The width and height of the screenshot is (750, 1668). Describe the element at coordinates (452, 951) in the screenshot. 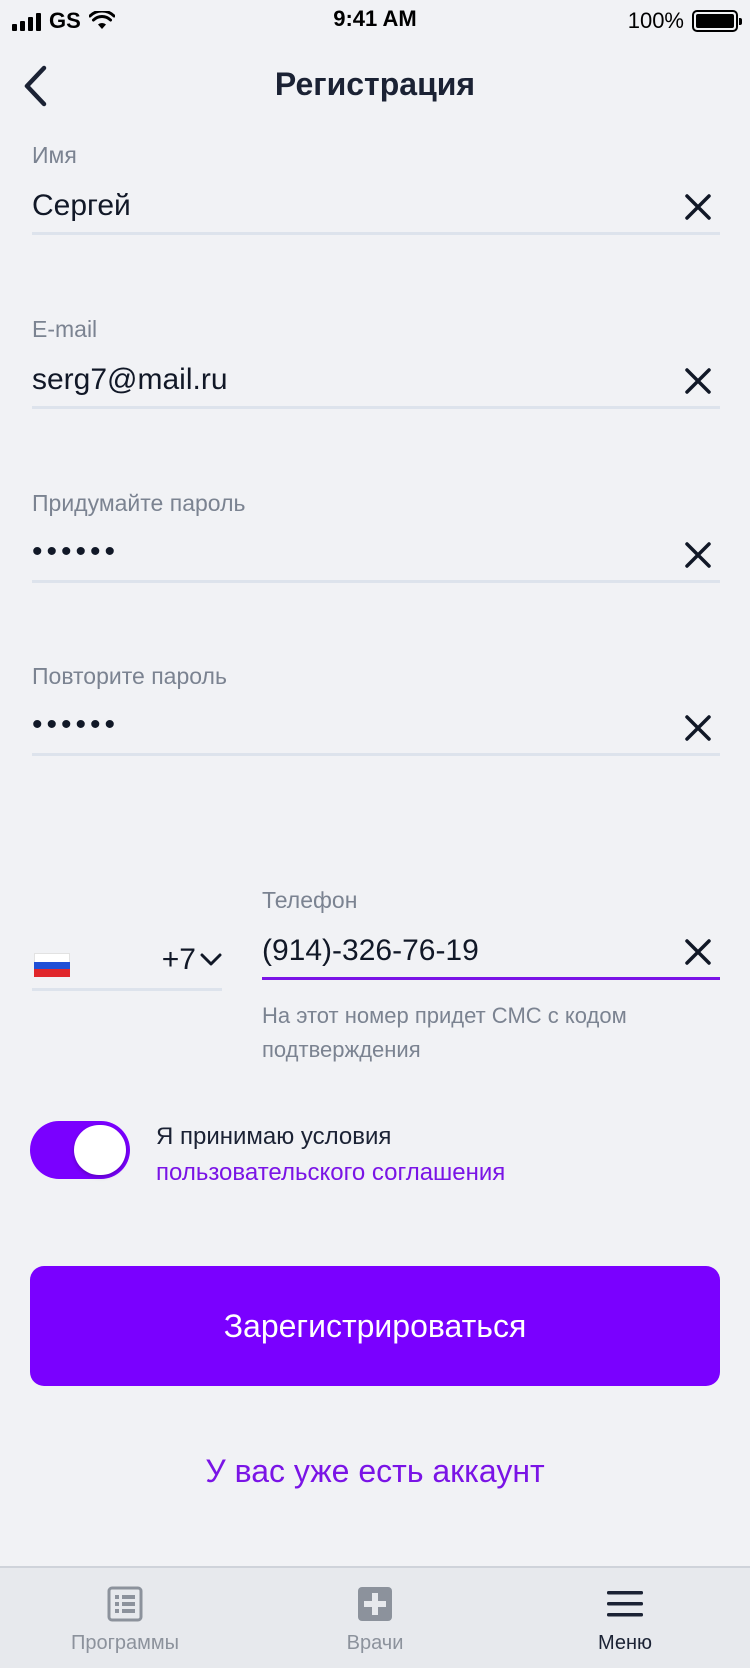

I see `phone-input` at that location.